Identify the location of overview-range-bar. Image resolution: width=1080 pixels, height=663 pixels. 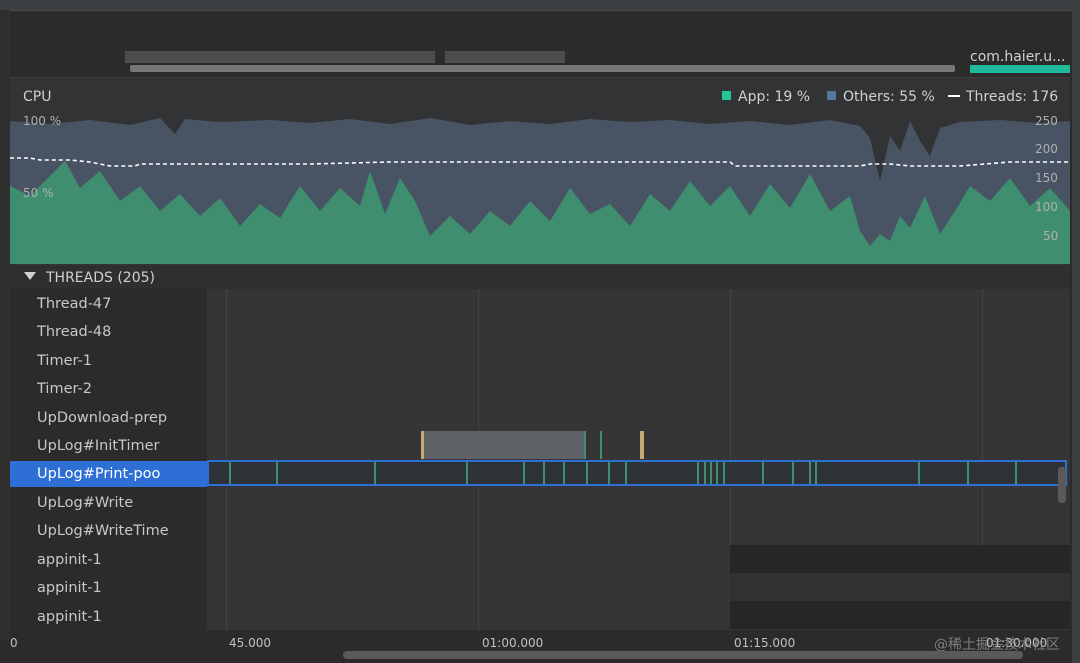
(542, 68).